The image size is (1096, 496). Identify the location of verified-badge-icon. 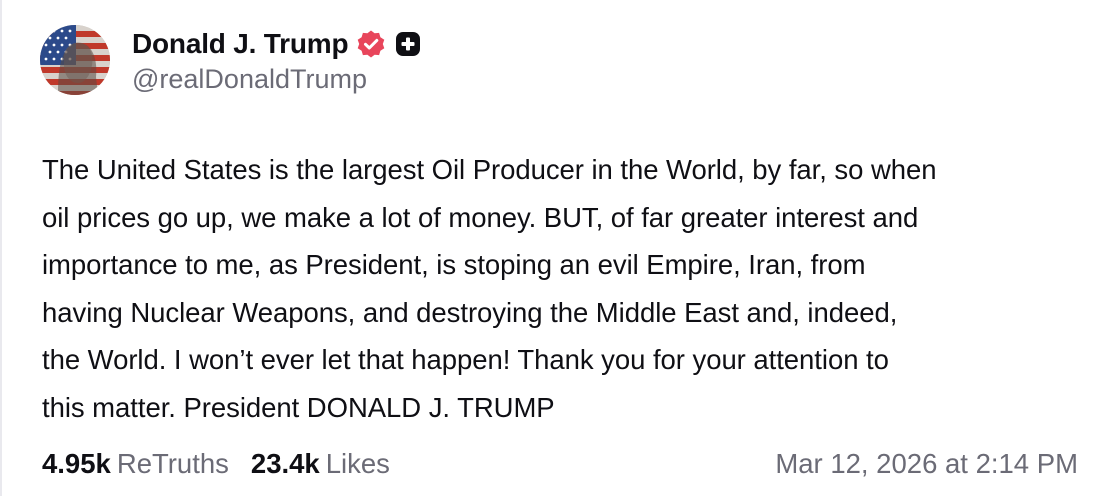
(371, 43).